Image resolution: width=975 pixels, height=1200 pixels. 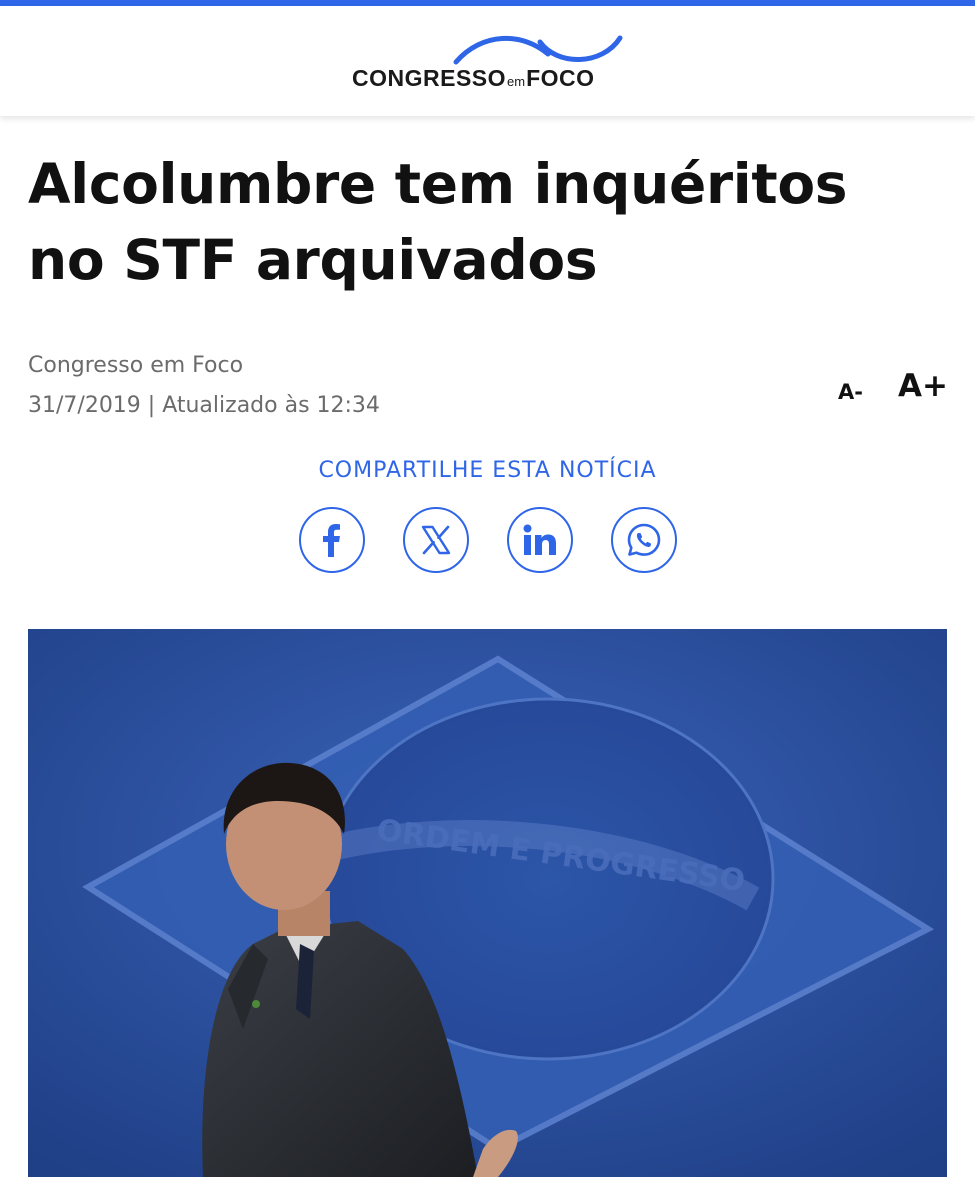 What do you see at coordinates (136, 365) in the screenshot?
I see `article-author: Congresso em Foco` at bounding box center [136, 365].